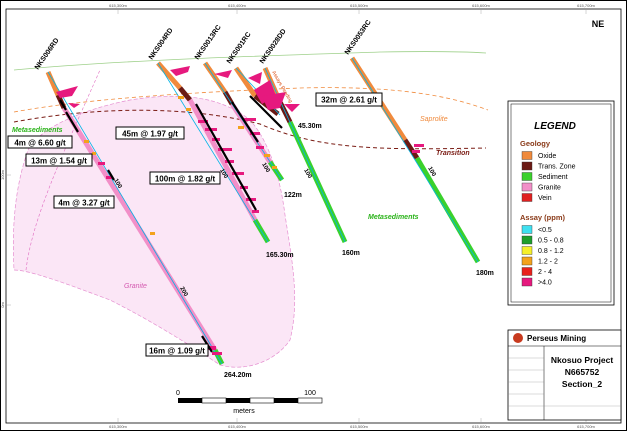  I want to click on zone-label-transition: Transition, so click(453, 153).